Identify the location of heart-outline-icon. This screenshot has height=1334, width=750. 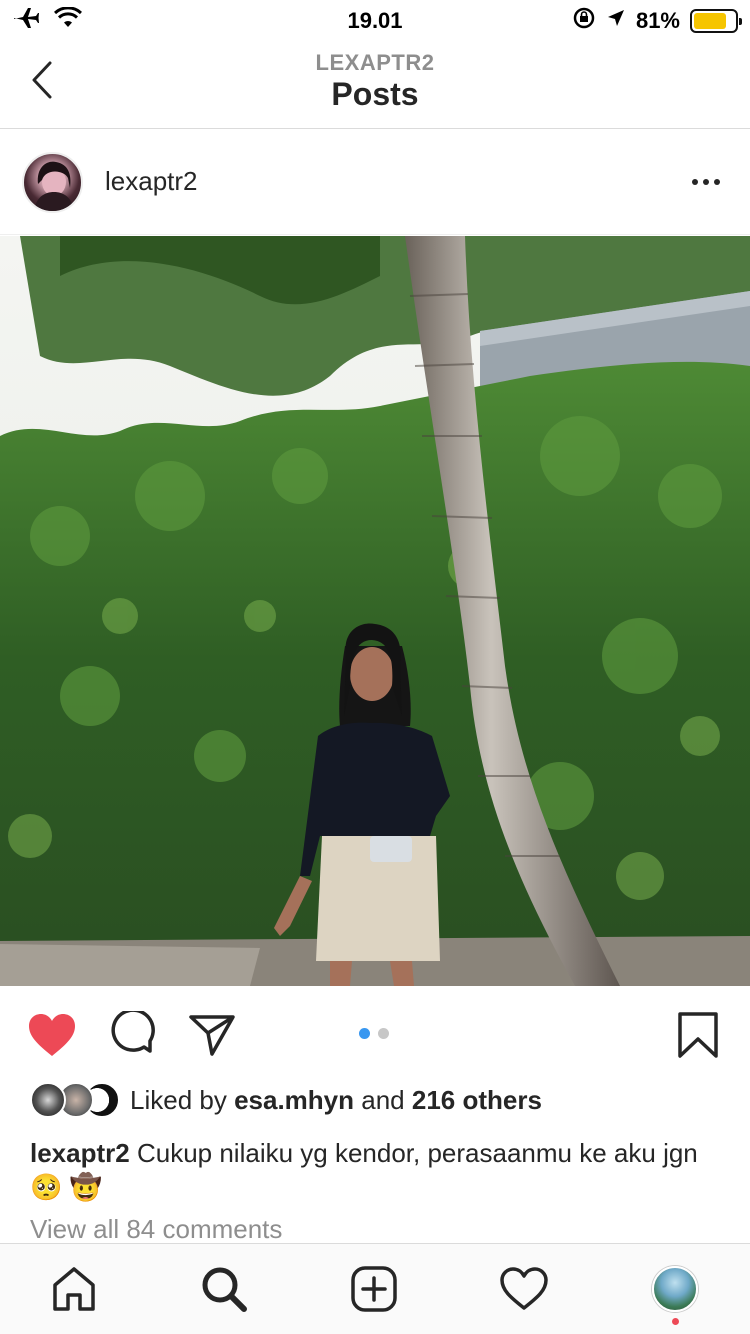
(524, 1288).